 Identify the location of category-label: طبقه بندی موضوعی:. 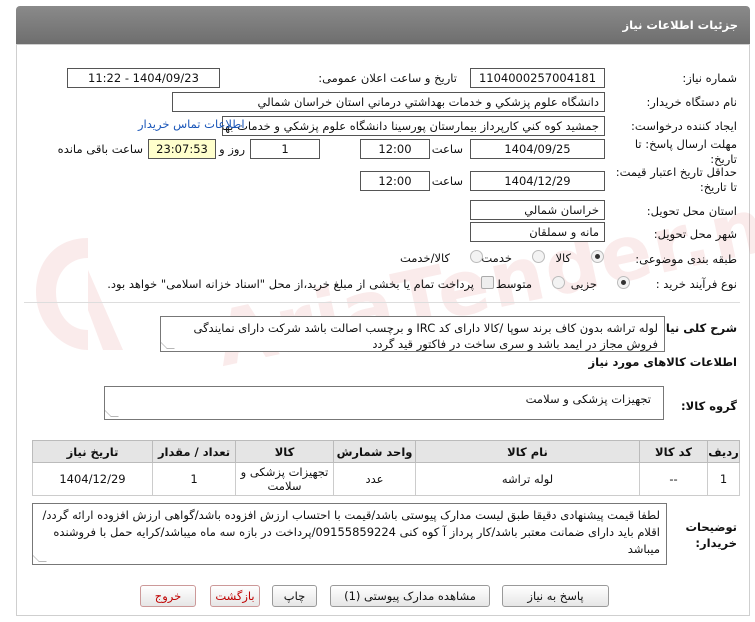
(686, 259).